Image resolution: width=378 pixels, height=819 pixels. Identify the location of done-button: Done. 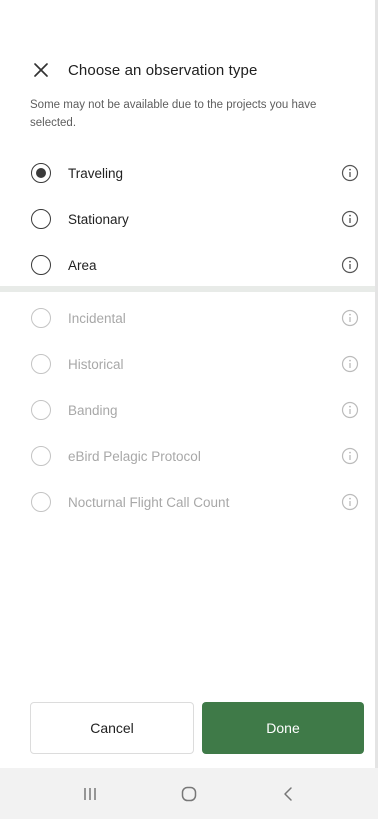
(283, 728).